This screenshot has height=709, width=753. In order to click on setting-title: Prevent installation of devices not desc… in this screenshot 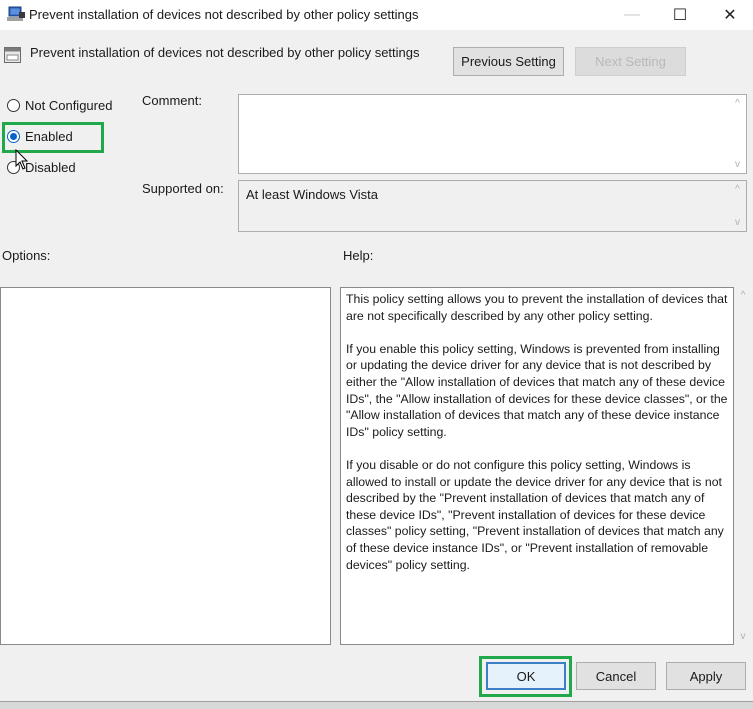, I will do `click(225, 52)`.